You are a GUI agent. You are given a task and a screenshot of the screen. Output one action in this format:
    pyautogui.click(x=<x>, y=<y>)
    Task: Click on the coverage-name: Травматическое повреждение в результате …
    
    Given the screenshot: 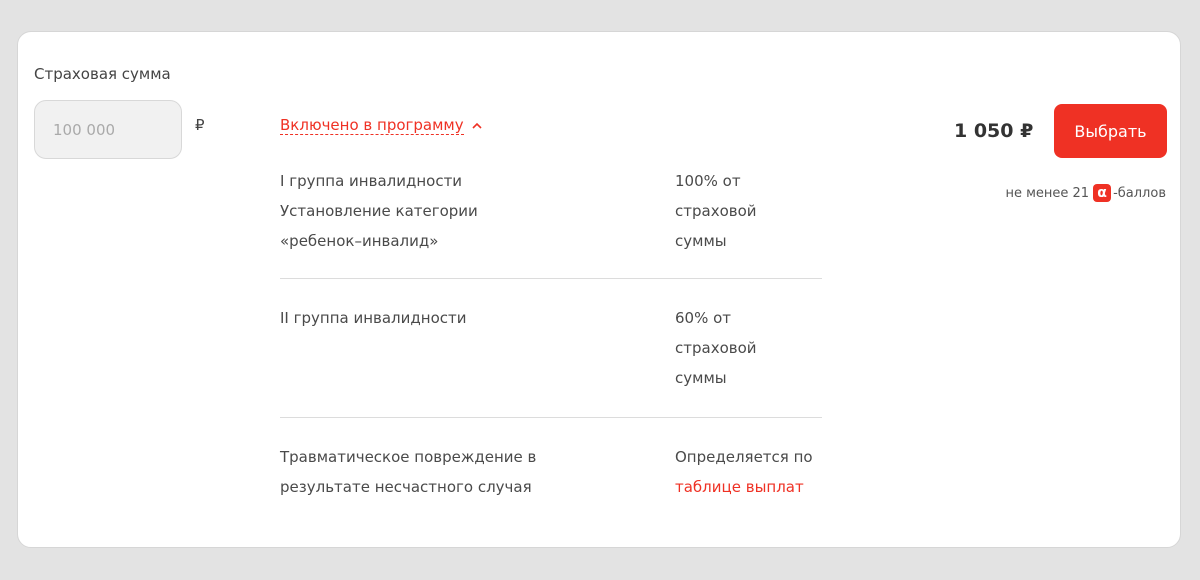 What is the action you would take?
    pyautogui.click(x=408, y=472)
    